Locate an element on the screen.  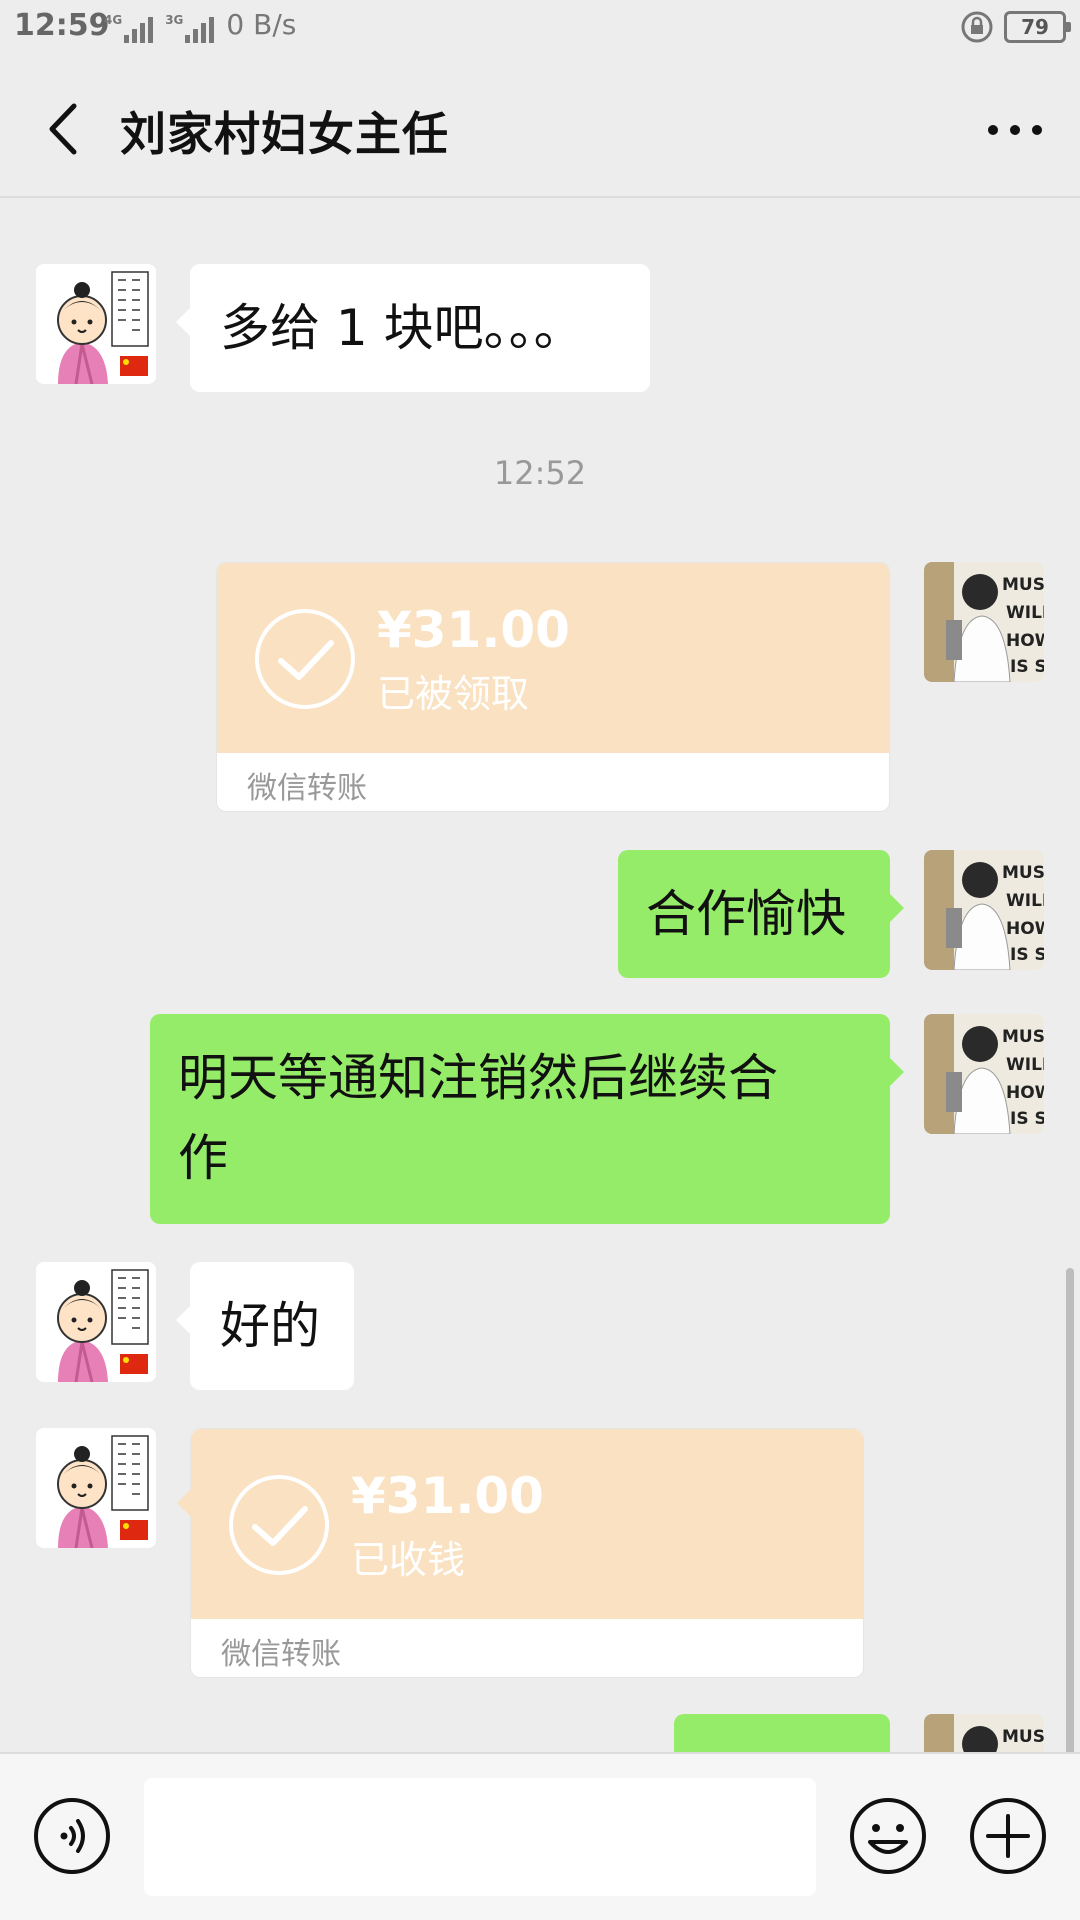
transfer-status: 已被领取 is located at coordinates (453, 694).